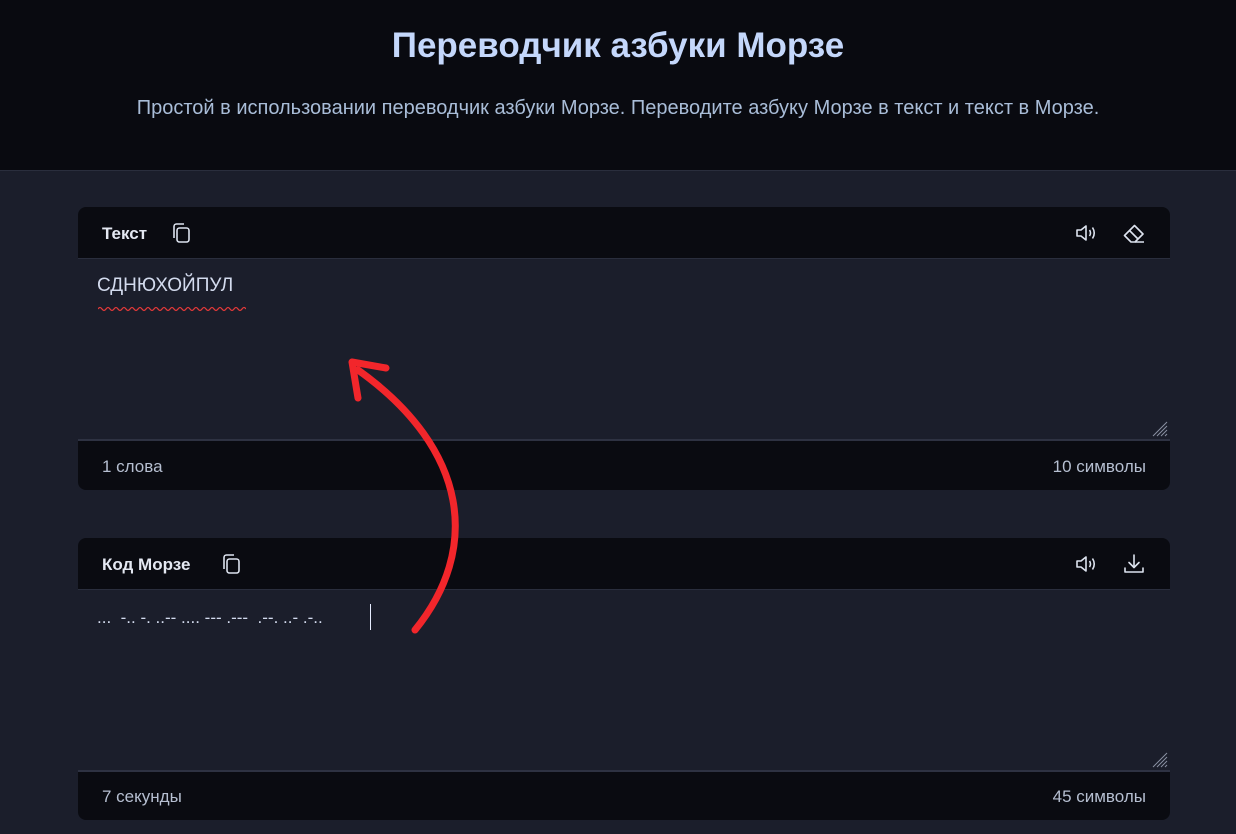 The height and width of the screenshot is (834, 1236). I want to click on annotation-arrow, so click(403, 496).